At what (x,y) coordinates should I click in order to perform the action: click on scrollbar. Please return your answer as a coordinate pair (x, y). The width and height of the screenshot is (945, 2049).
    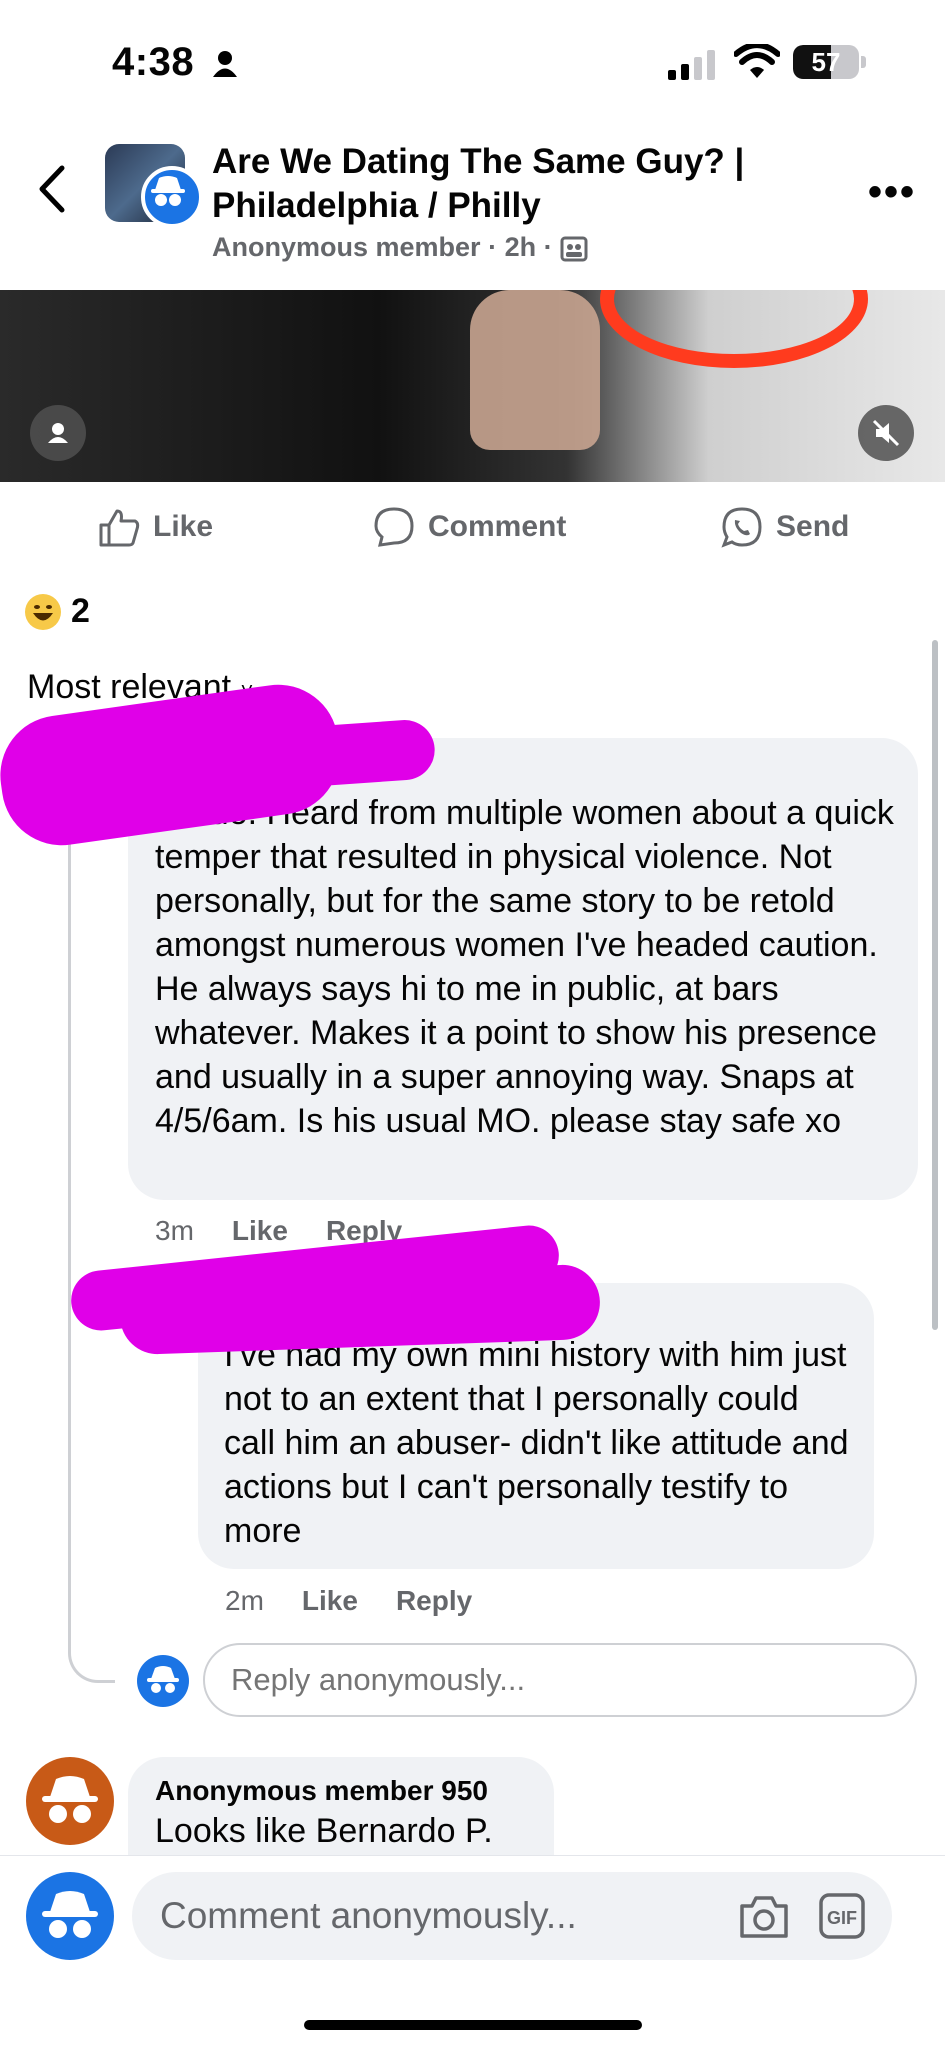
    Looking at the image, I should click on (935, 985).